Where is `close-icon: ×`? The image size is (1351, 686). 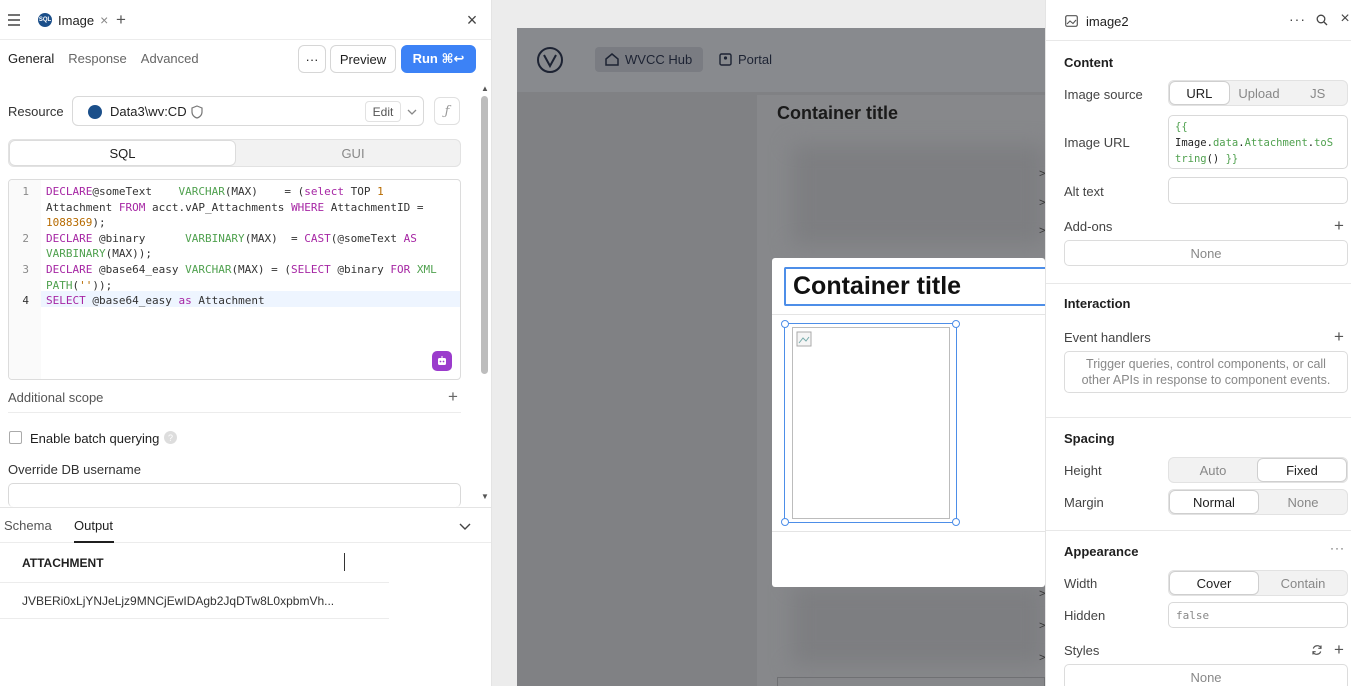
close-icon: × is located at coordinates (1344, 18).